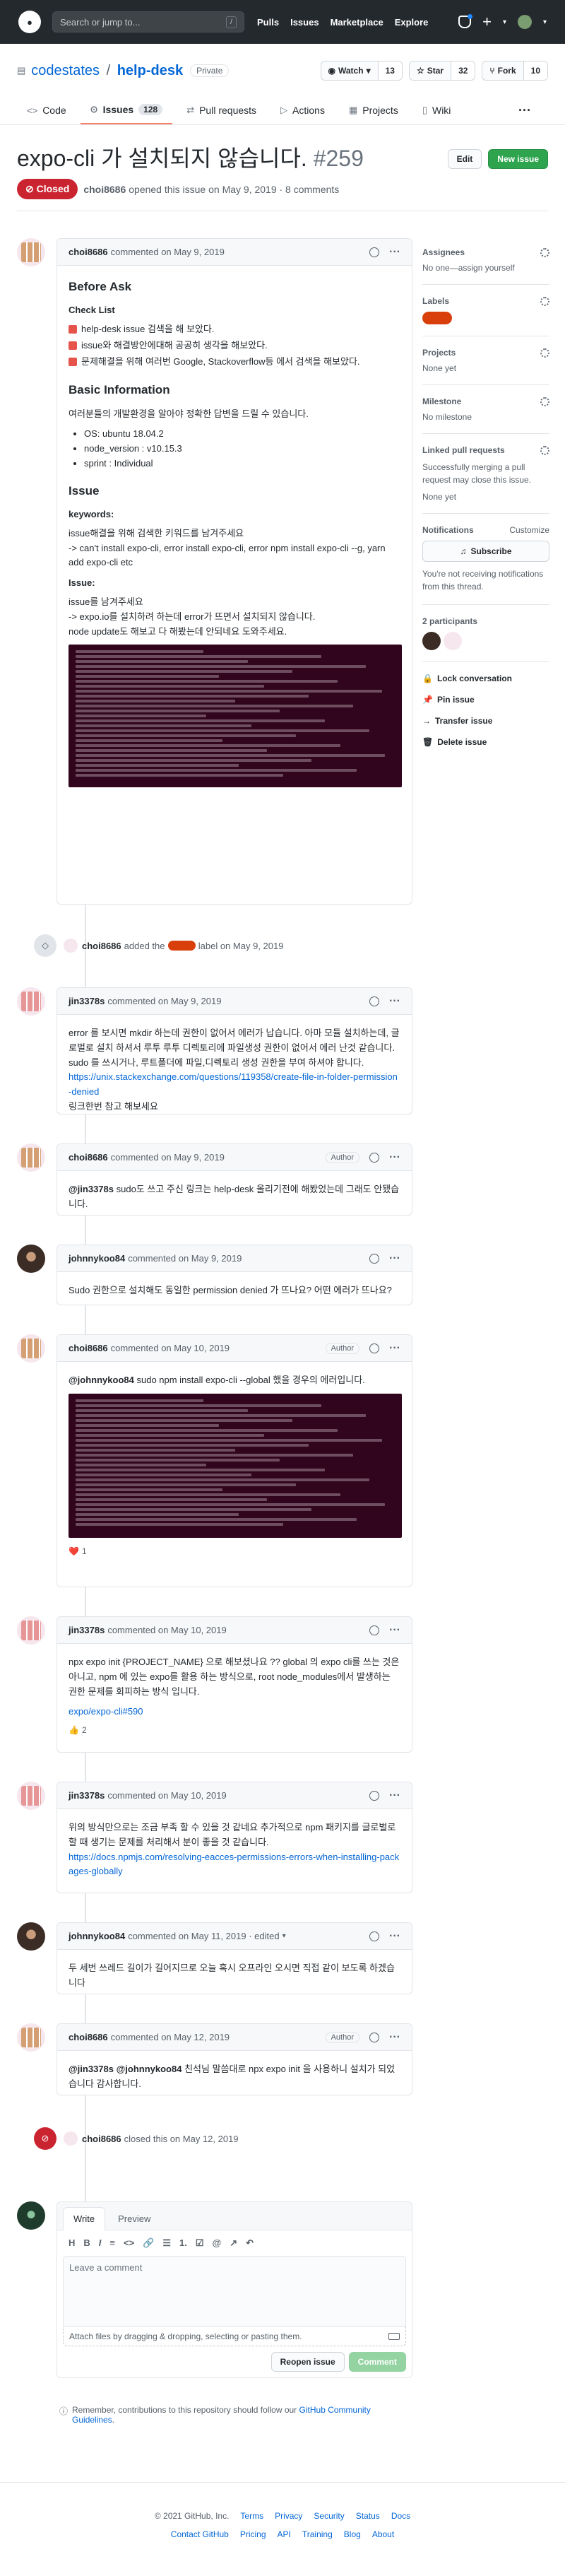  What do you see at coordinates (235, 1552) in the screenshot?
I see `reaction-heart: ❤️ 1` at bounding box center [235, 1552].